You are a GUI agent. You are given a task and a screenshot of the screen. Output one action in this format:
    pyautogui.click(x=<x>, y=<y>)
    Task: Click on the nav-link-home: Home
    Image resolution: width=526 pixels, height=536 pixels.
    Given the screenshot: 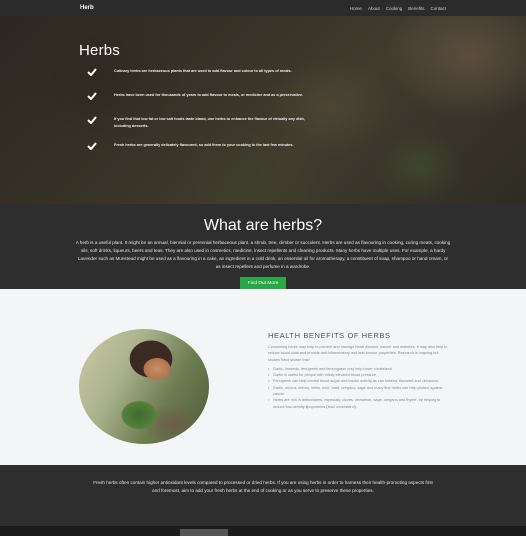 What is the action you would take?
    pyautogui.click(x=356, y=8)
    